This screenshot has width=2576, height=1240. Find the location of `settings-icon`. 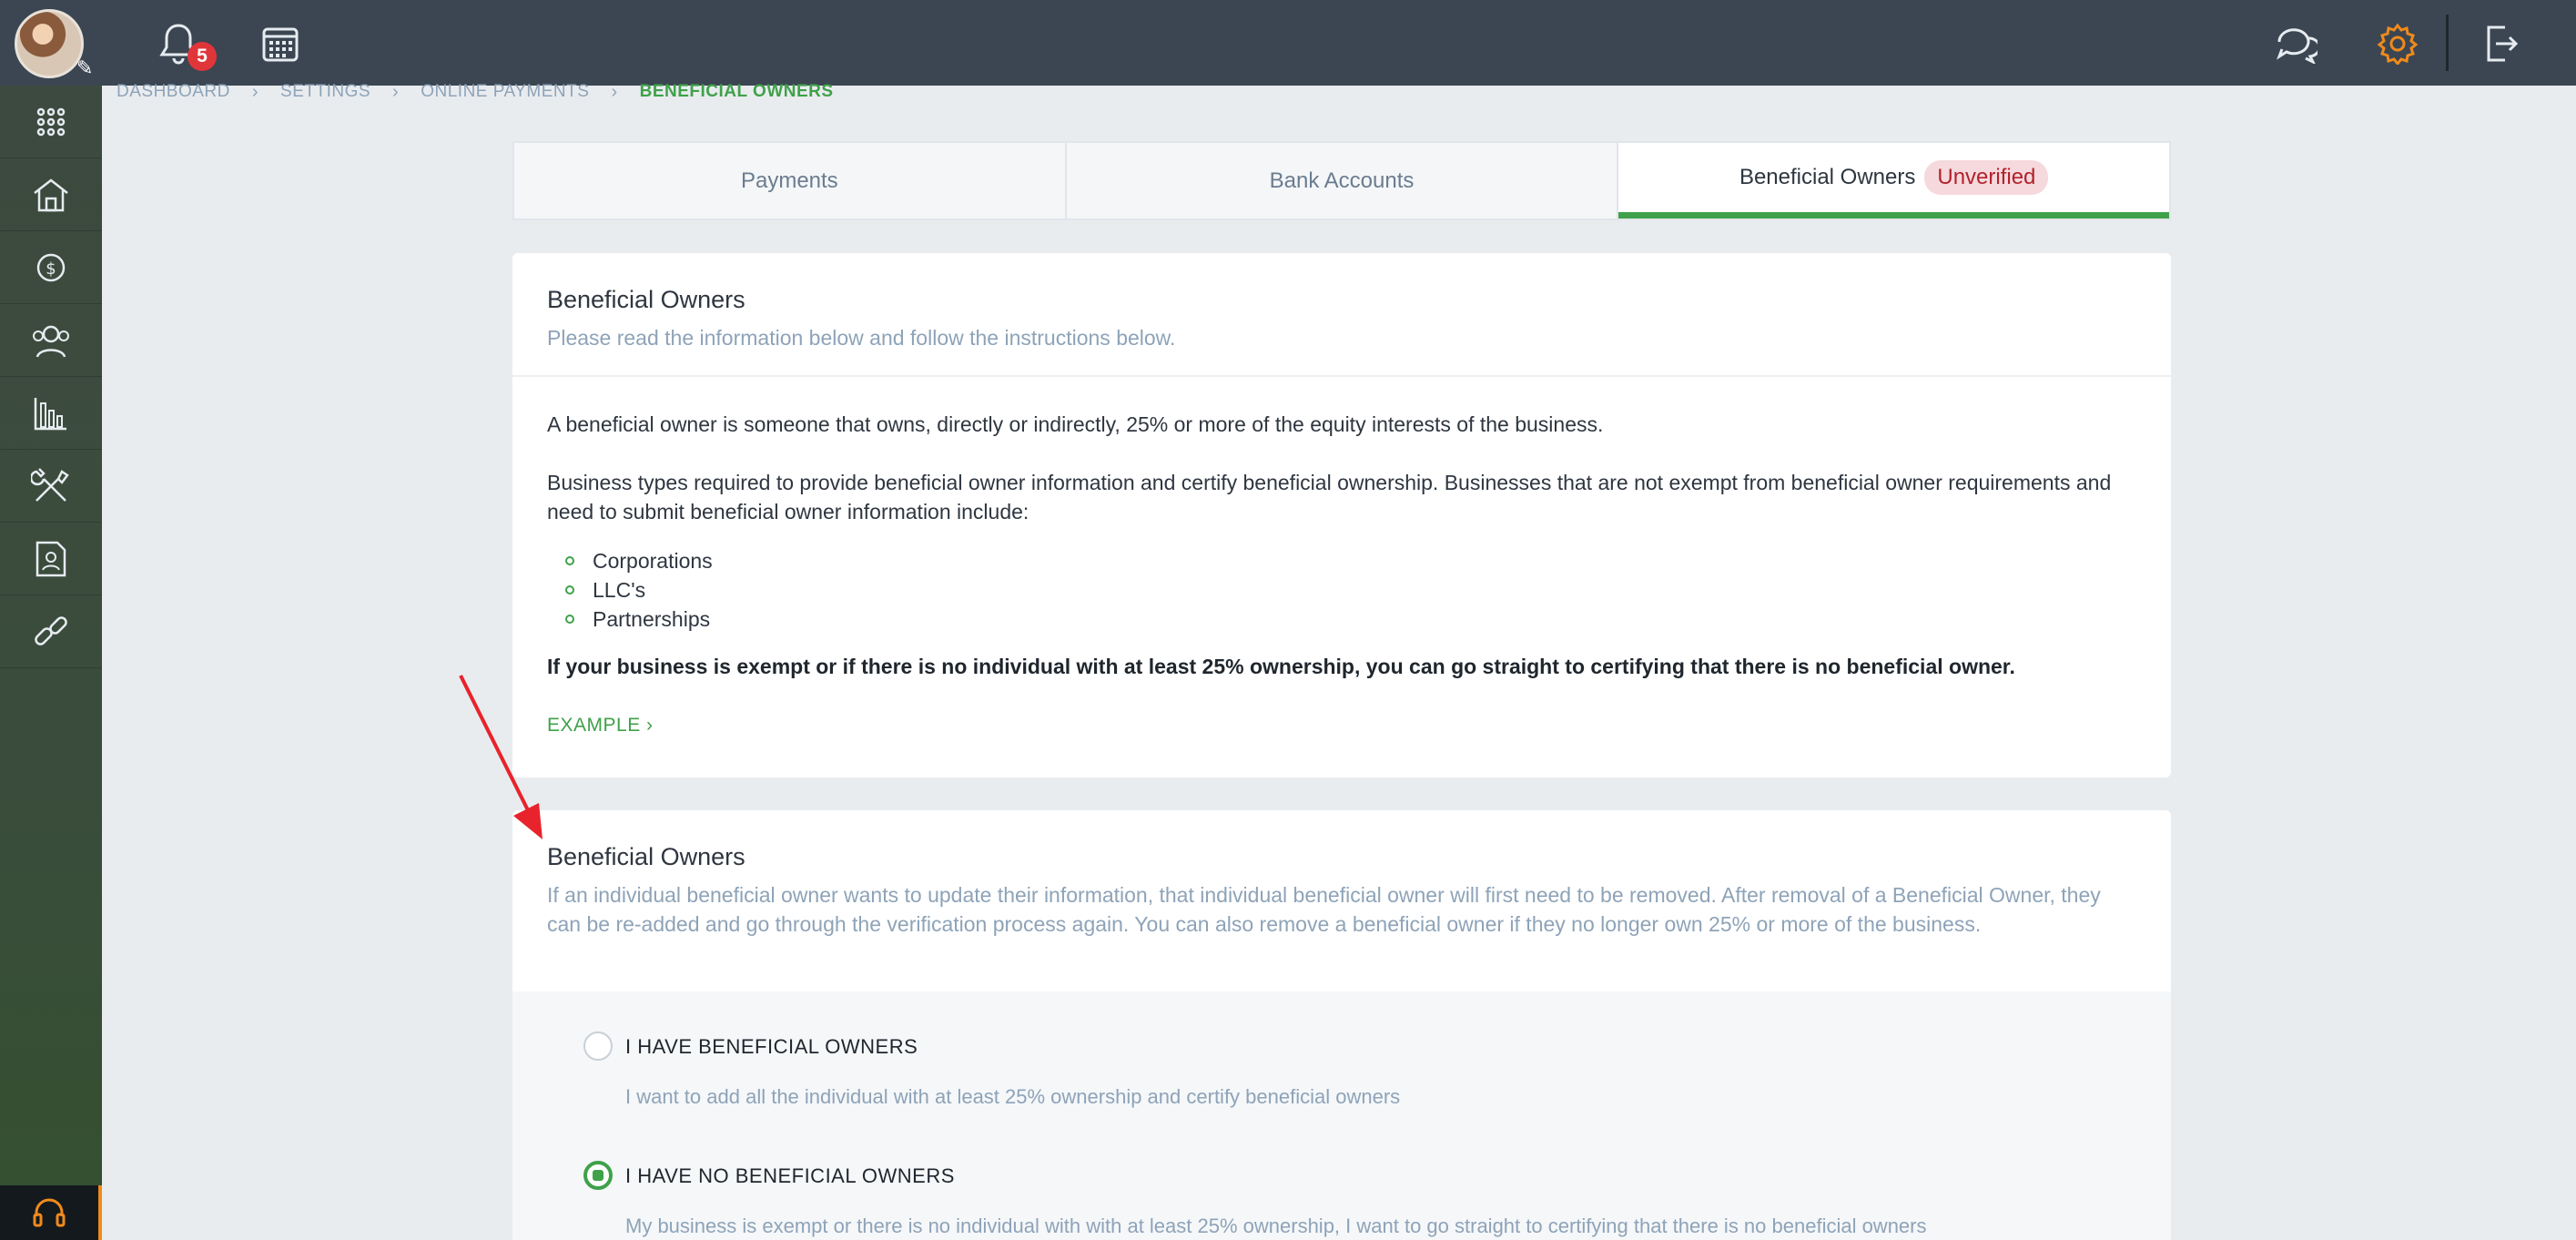

settings-icon is located at coordinates (2397, 43).